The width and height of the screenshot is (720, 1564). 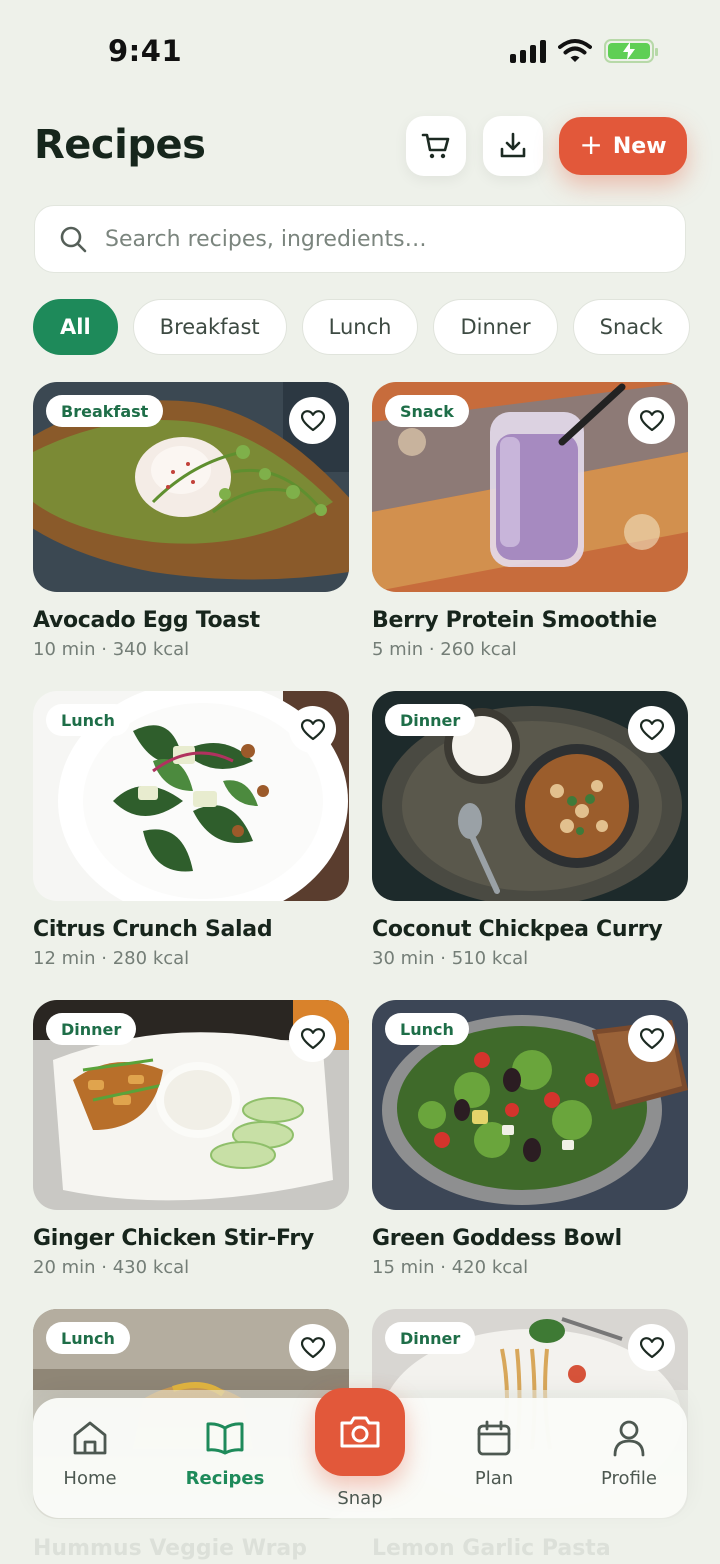 What do you see at coordinates (528, 51) in the screenshot?
I see `cellular-signal-icon` at bounding box center [528, 51].